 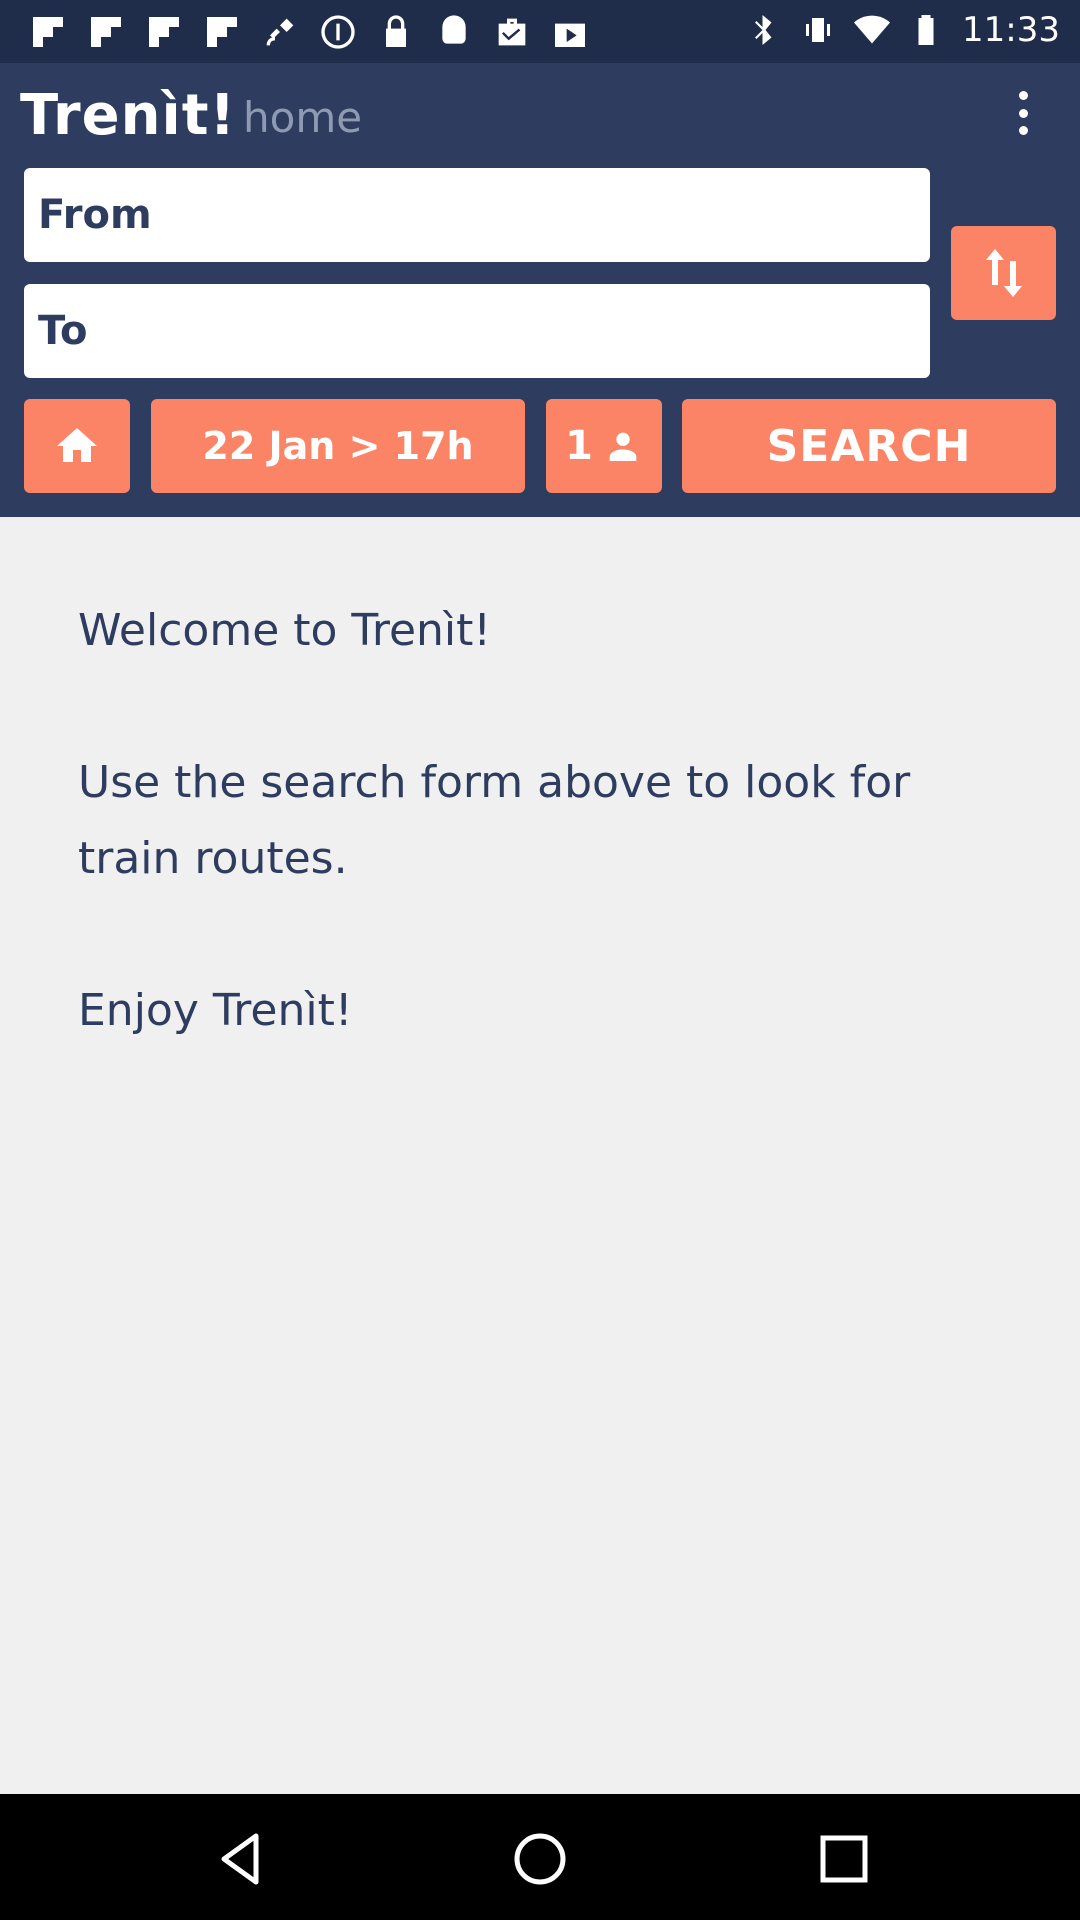 I want to click on person-icon, so click(x=623, y=446).